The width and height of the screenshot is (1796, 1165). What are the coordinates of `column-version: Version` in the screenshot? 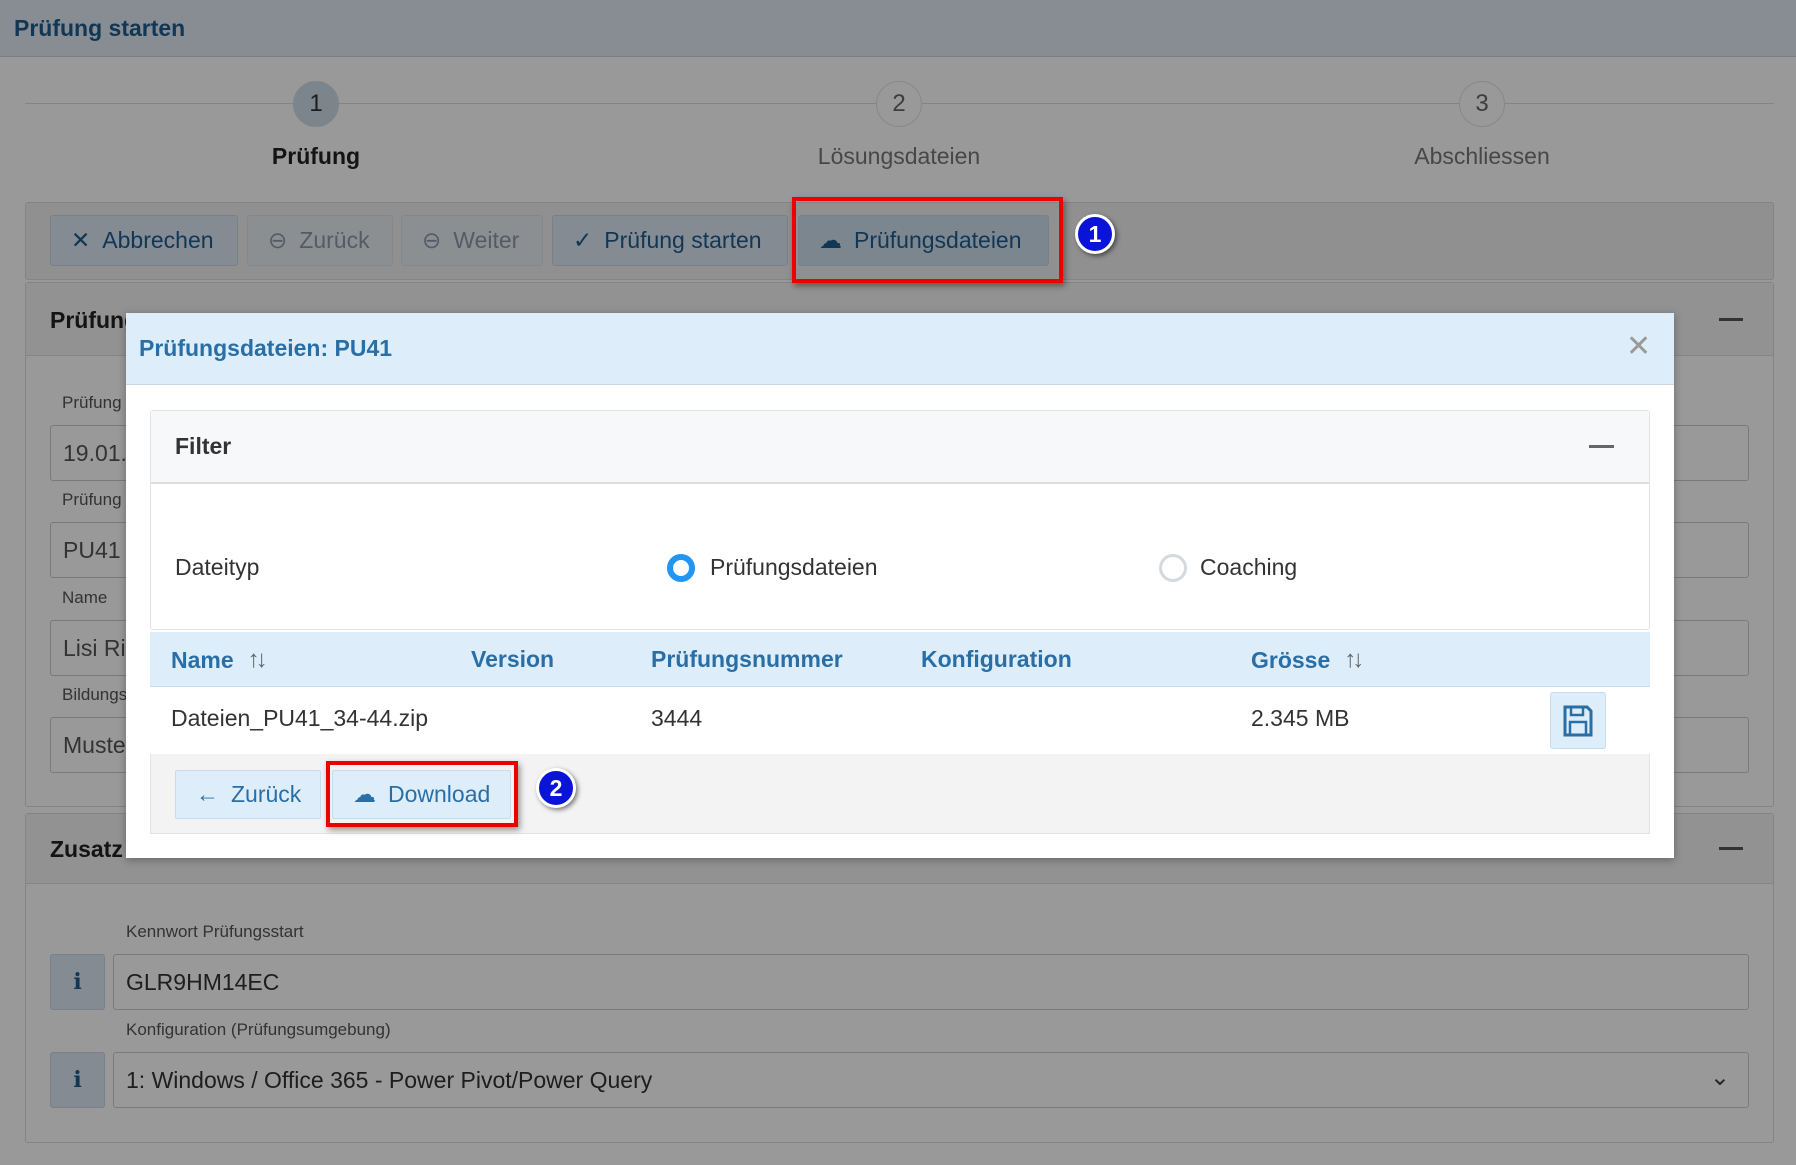 It's located at (513, 659).